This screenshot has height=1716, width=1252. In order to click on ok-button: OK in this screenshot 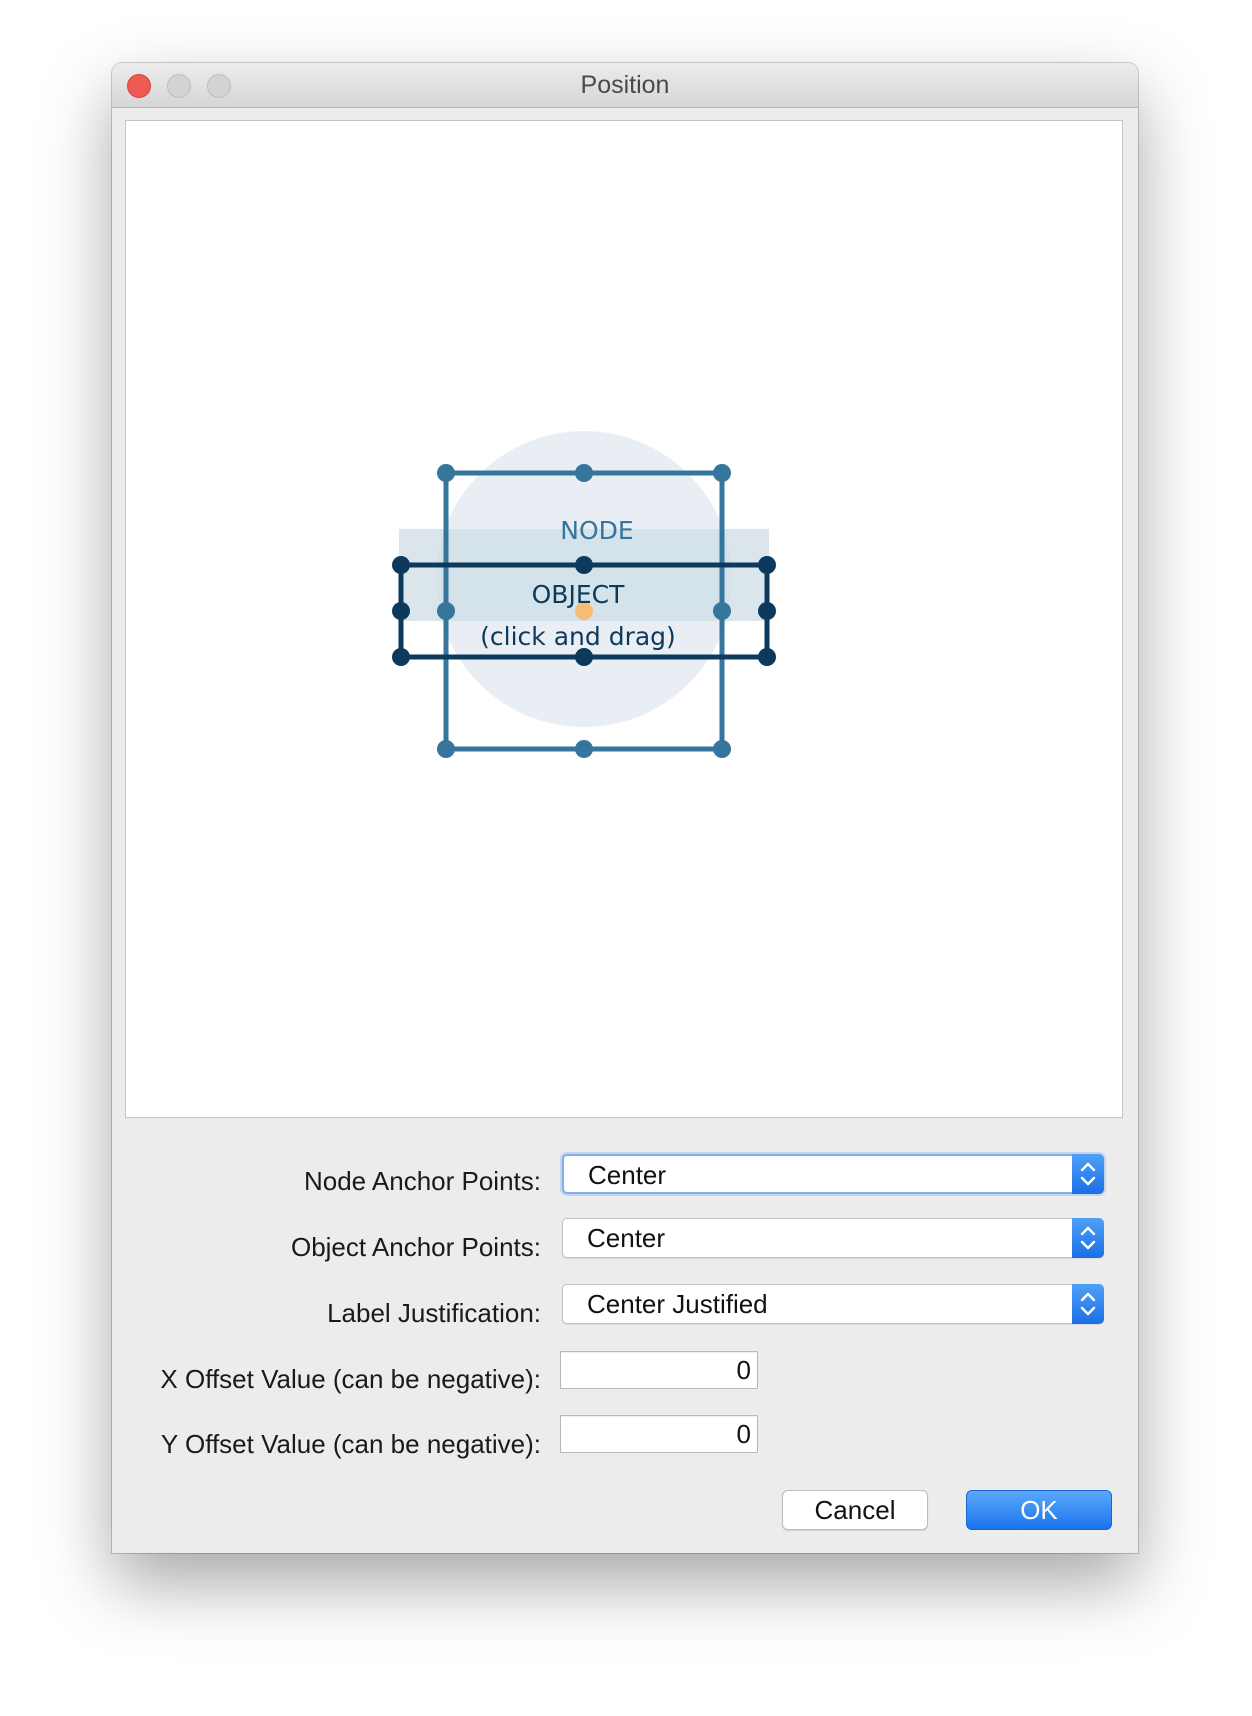, I will do `click(1039, 1510)`.